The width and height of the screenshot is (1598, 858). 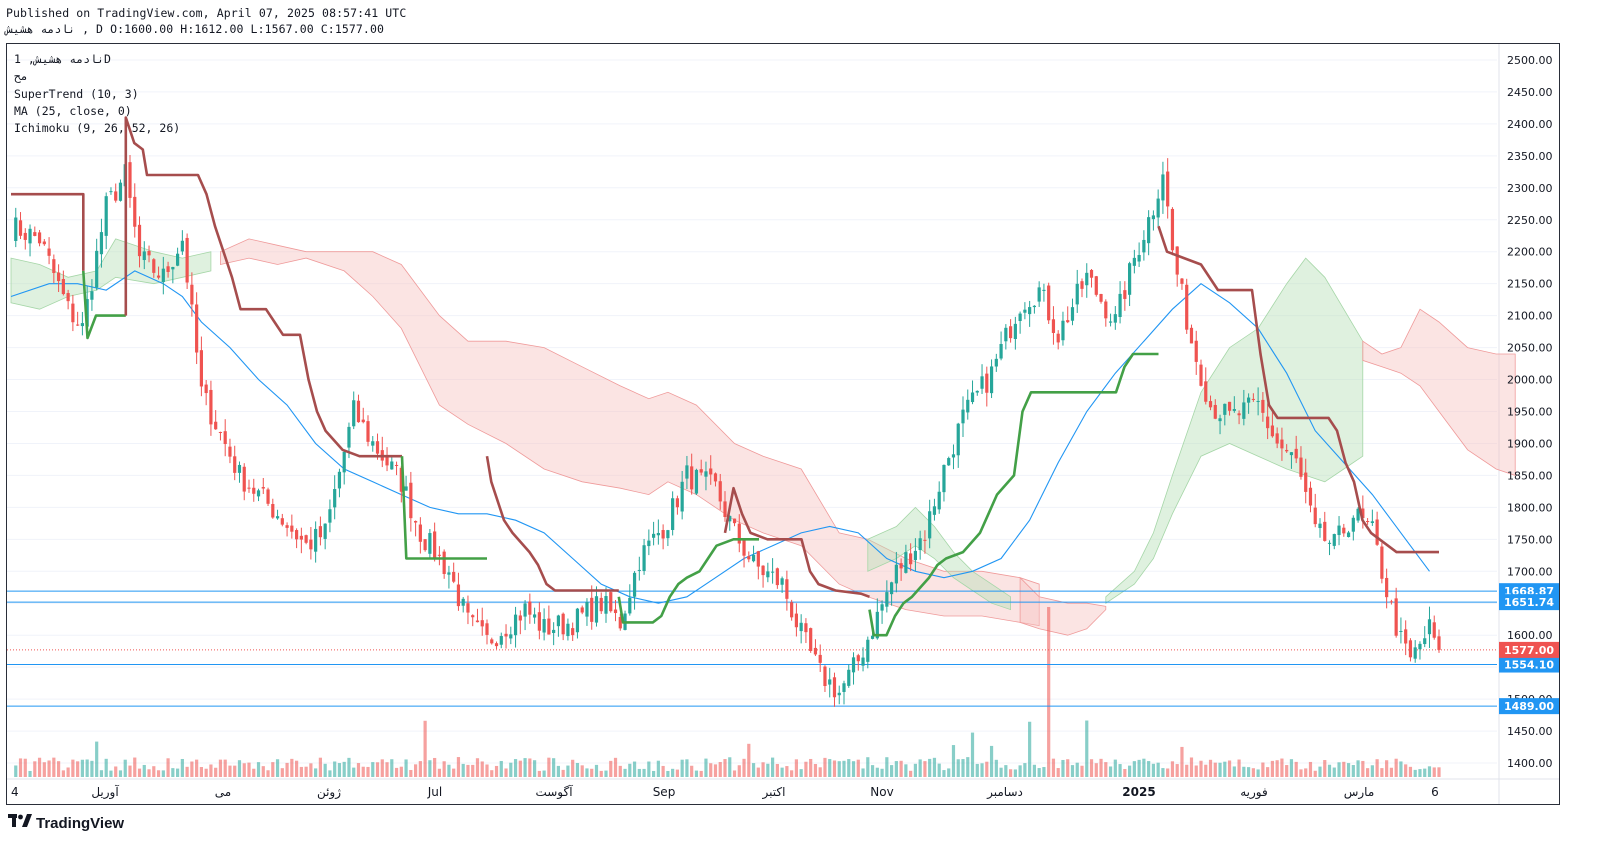 What do you see at coordinates (66, 823) in the screenshot?
I see `brand: TradingView` at bounding box center [66, 823].